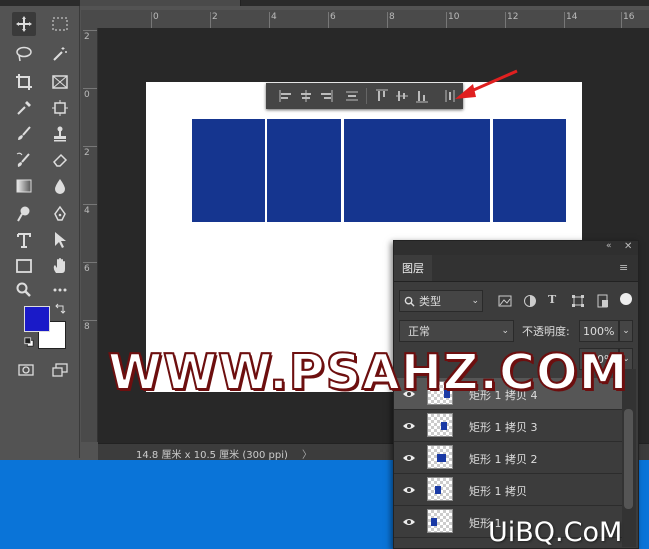  Describe the element at coordinates (626, 331) in the screenshot. I see `opacity-dropdown: ⌄` at that location.